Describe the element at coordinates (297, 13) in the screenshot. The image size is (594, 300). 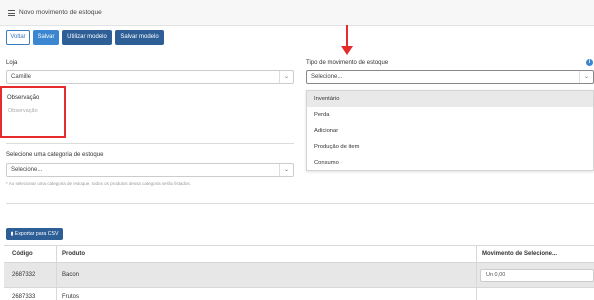
I see `top-bar: Novo movimento de estoque` at that location.